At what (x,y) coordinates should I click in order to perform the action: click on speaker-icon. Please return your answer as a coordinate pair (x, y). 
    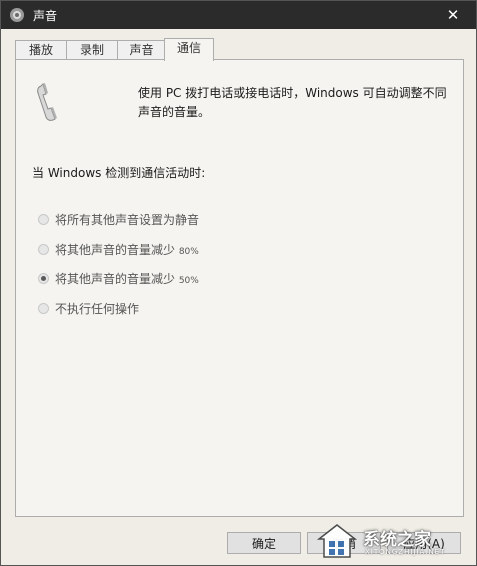
    Looking at the image, I should click on (17, 15).